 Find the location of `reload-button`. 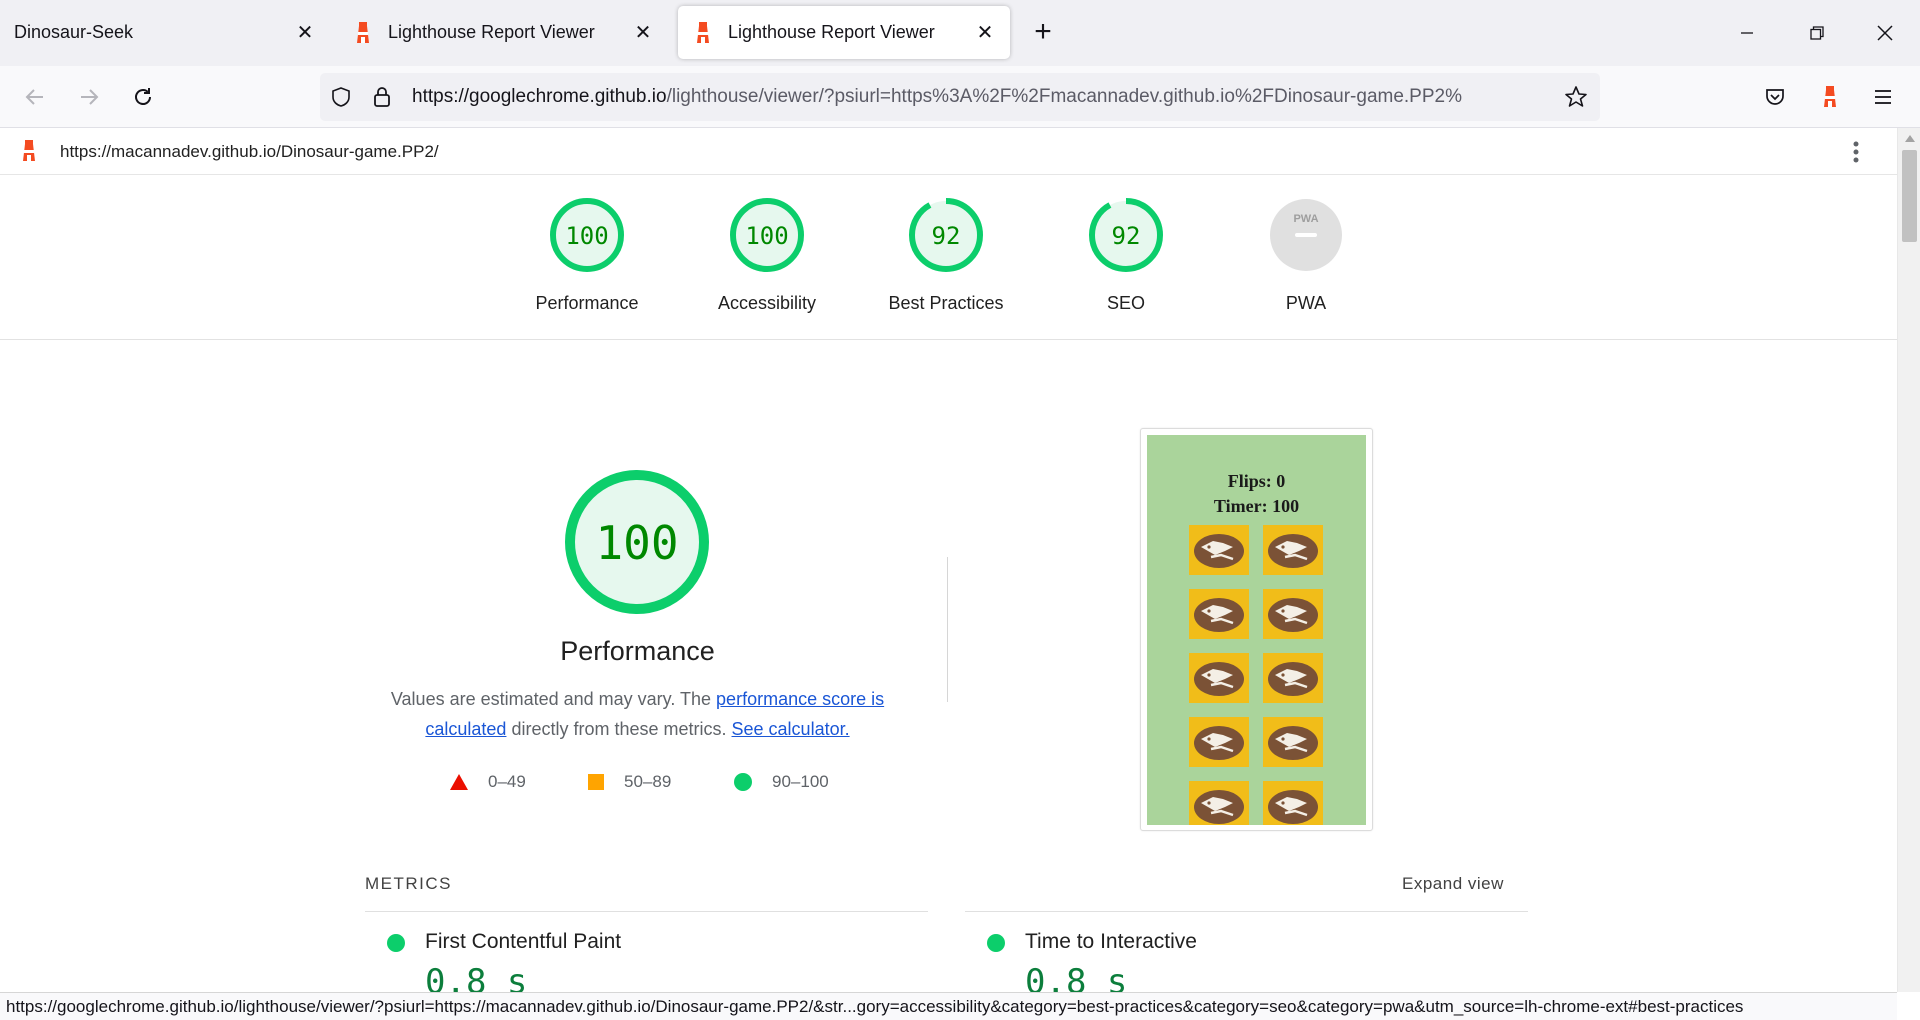

reload-button is located at coordinates (143, 97).